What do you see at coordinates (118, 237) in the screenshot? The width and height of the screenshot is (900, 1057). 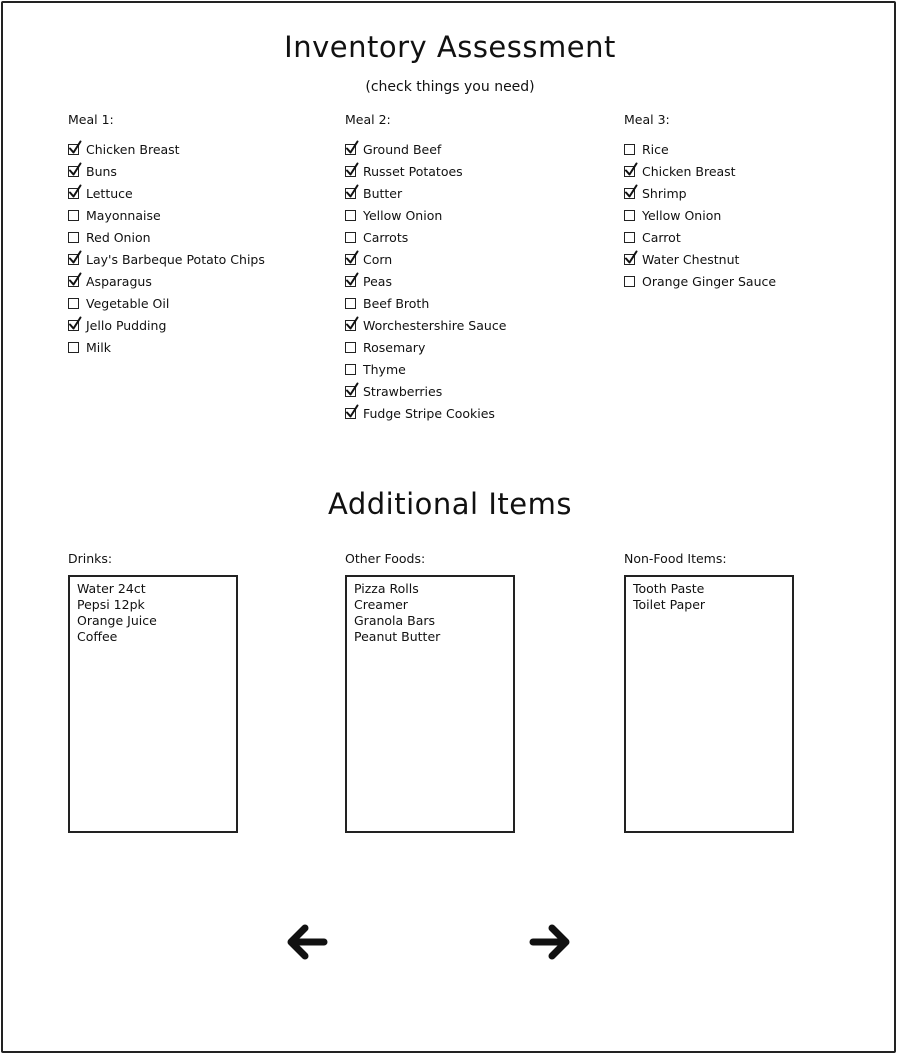 I see `checklist-item-label: Red Onion` at bounding box center [118, 237].